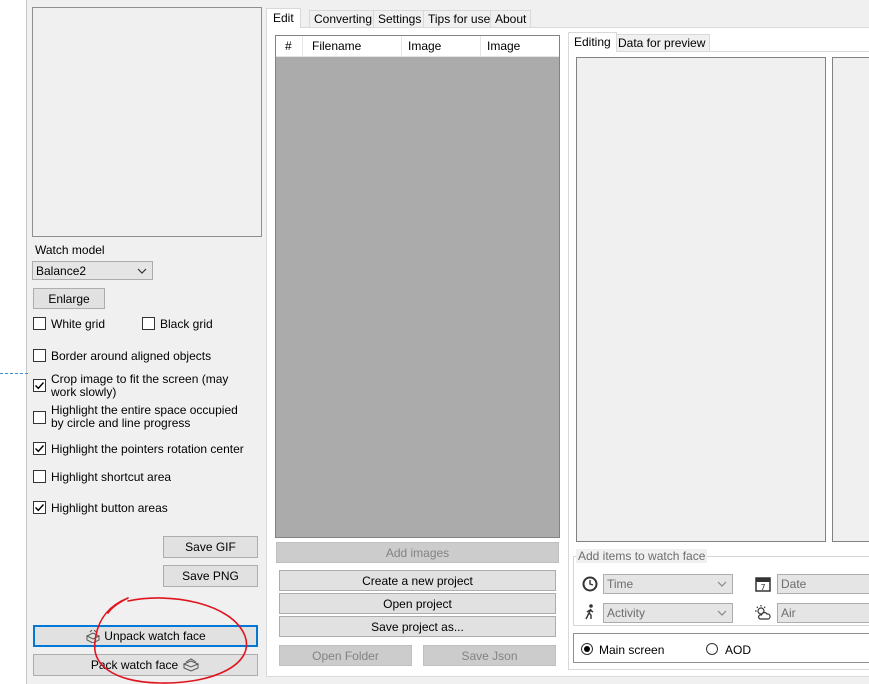 This screenshot has height=684, width=869. What do you see at coordinates (417, 603) in the screenshot?
I see `open-project-button: Open project` at bounding box center [417, 603].